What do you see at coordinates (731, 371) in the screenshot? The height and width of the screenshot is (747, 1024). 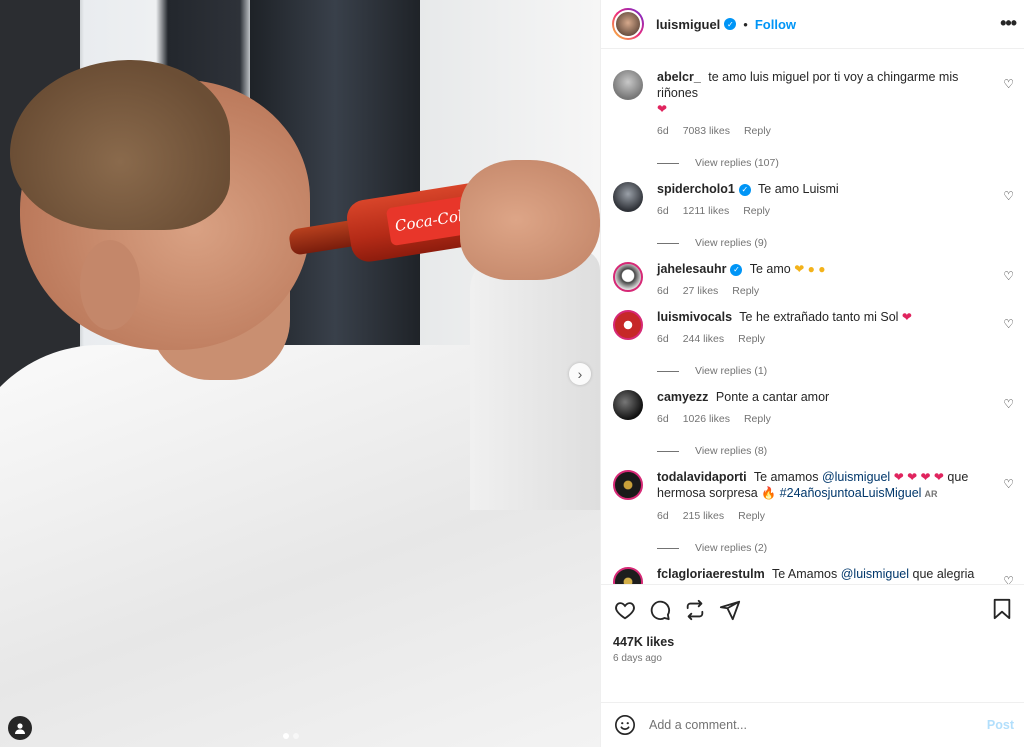 I see `view-replies-label: View replies (1)` at bounding box center [731, 371].